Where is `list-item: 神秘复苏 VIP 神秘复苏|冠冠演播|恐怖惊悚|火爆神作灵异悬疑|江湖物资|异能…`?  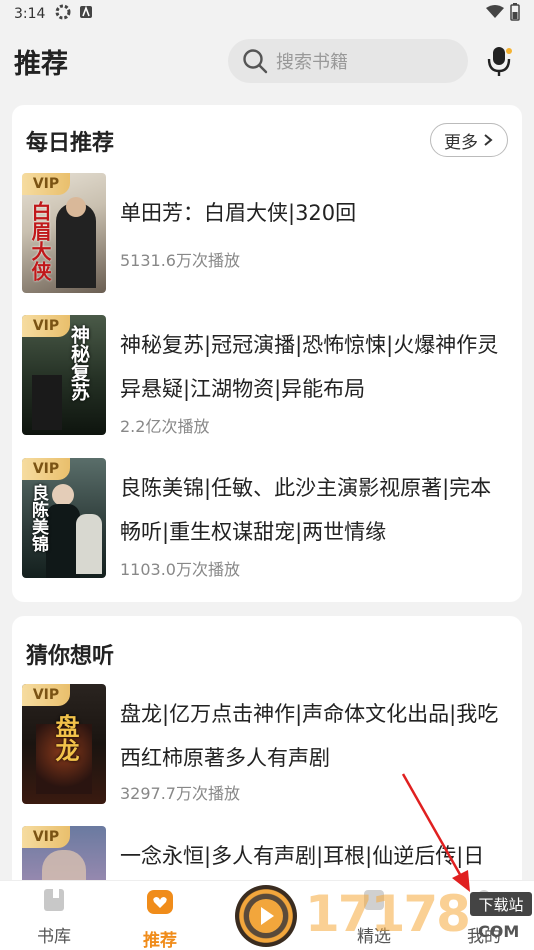
list-item: 神秘复苏 VIP 神秘复苏|冠冠演播|恐怖惊悚|火爆神作灵异悬疑|江湖物资|异能… is located at coordinates (267, 375).